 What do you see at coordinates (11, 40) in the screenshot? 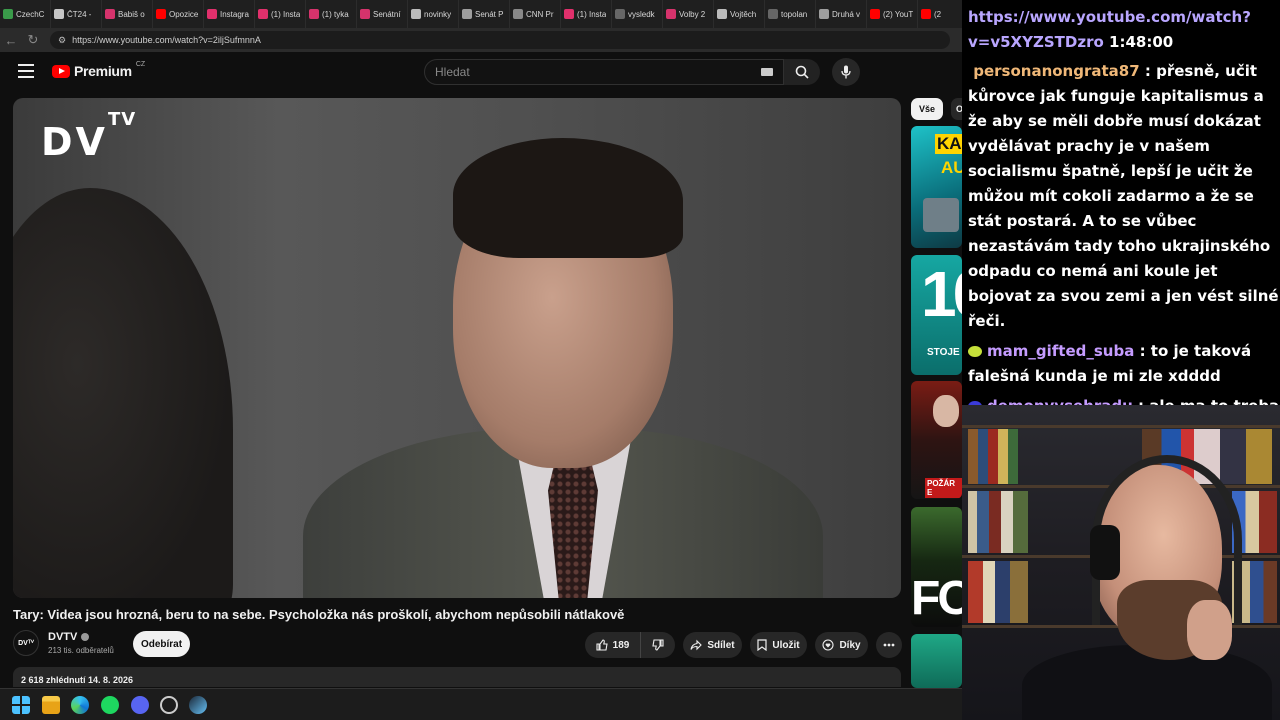
I see `back-arrow-icon: ←` at bounding box center [11, 40].